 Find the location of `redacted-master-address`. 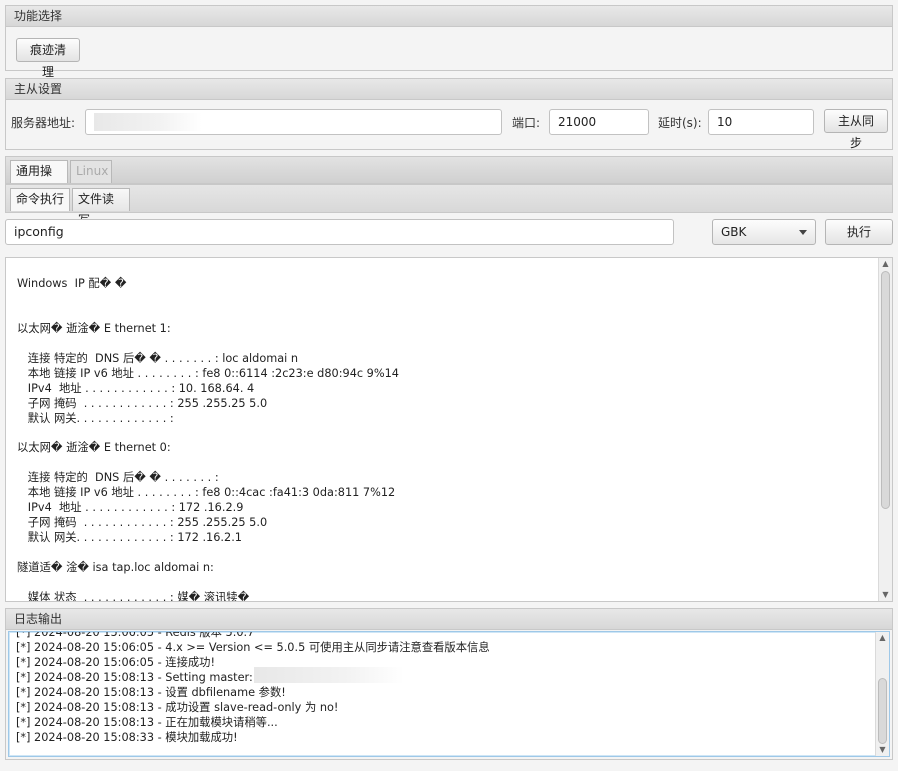

redacted-master-address is located at coordinates (329, 675).